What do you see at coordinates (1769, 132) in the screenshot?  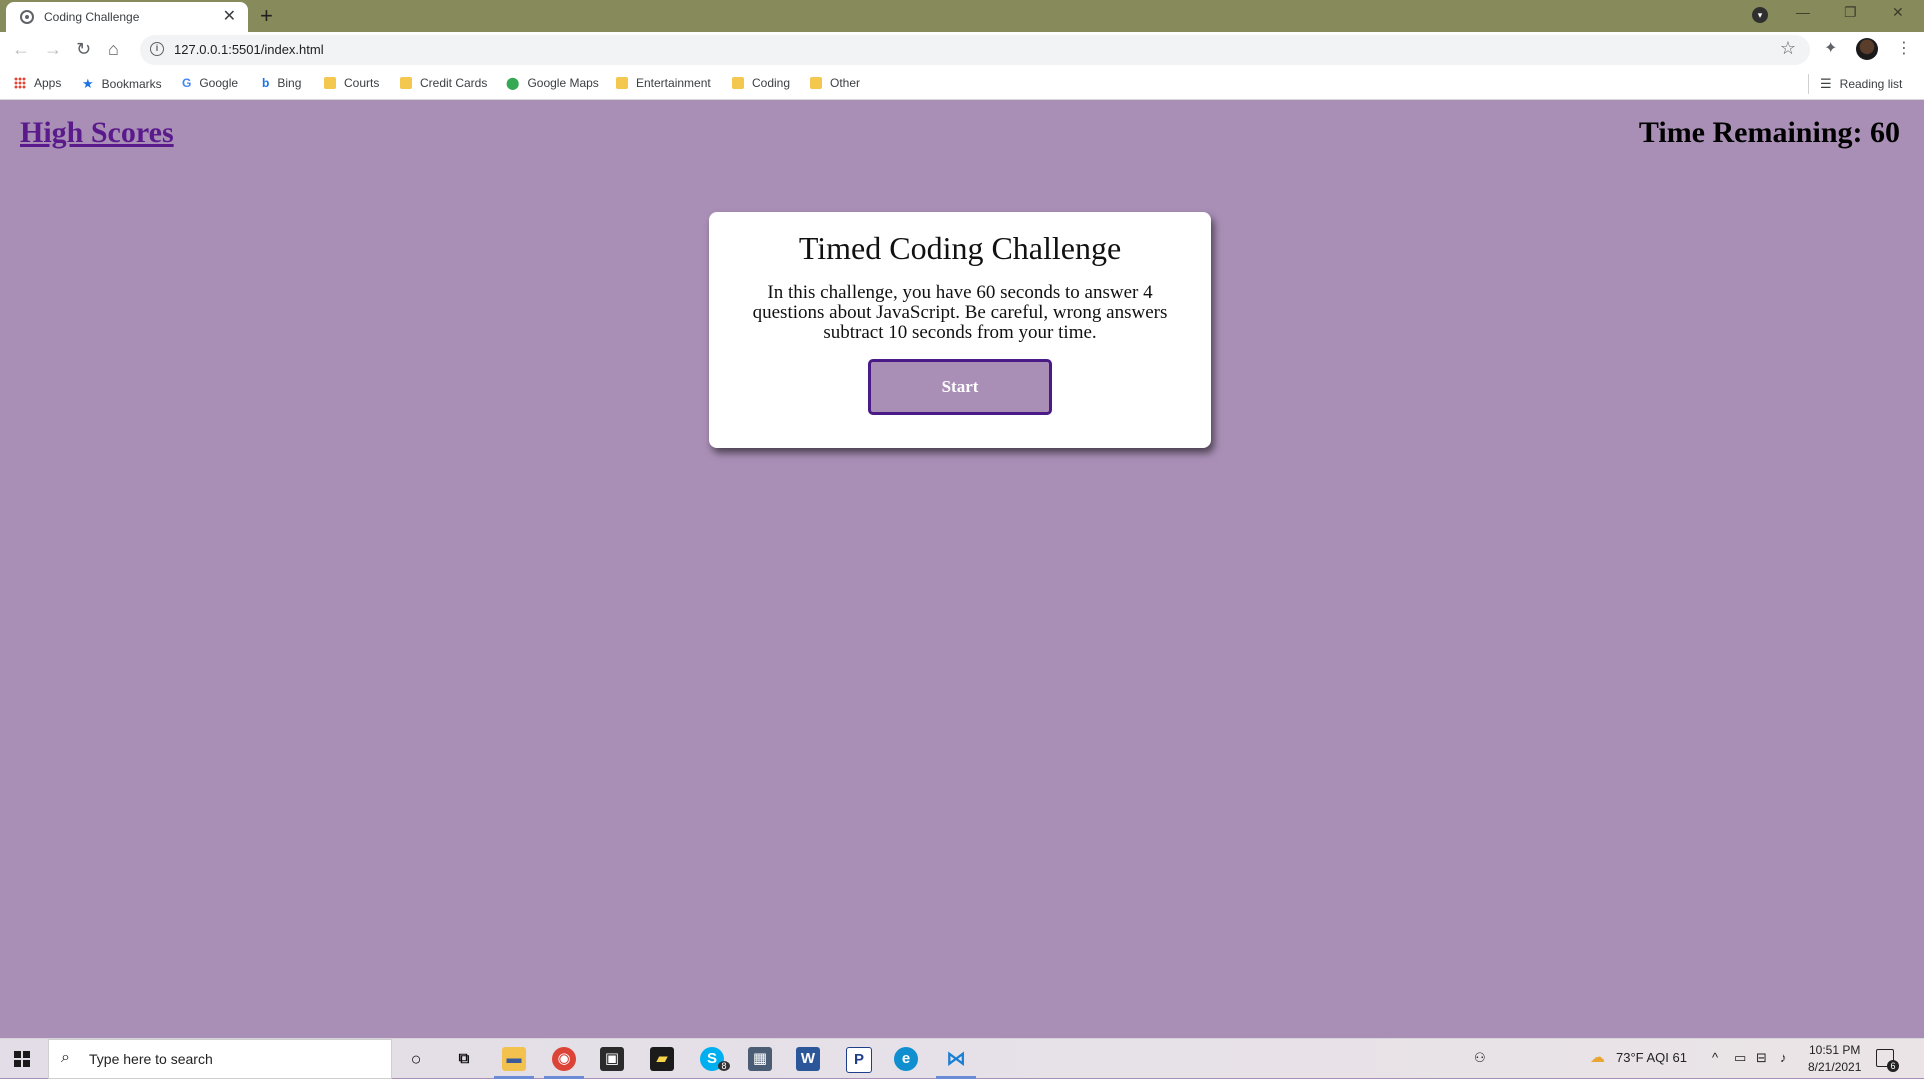 I see `time-remaining: Time Remaining: 60` at bounding box center [1769, 132].